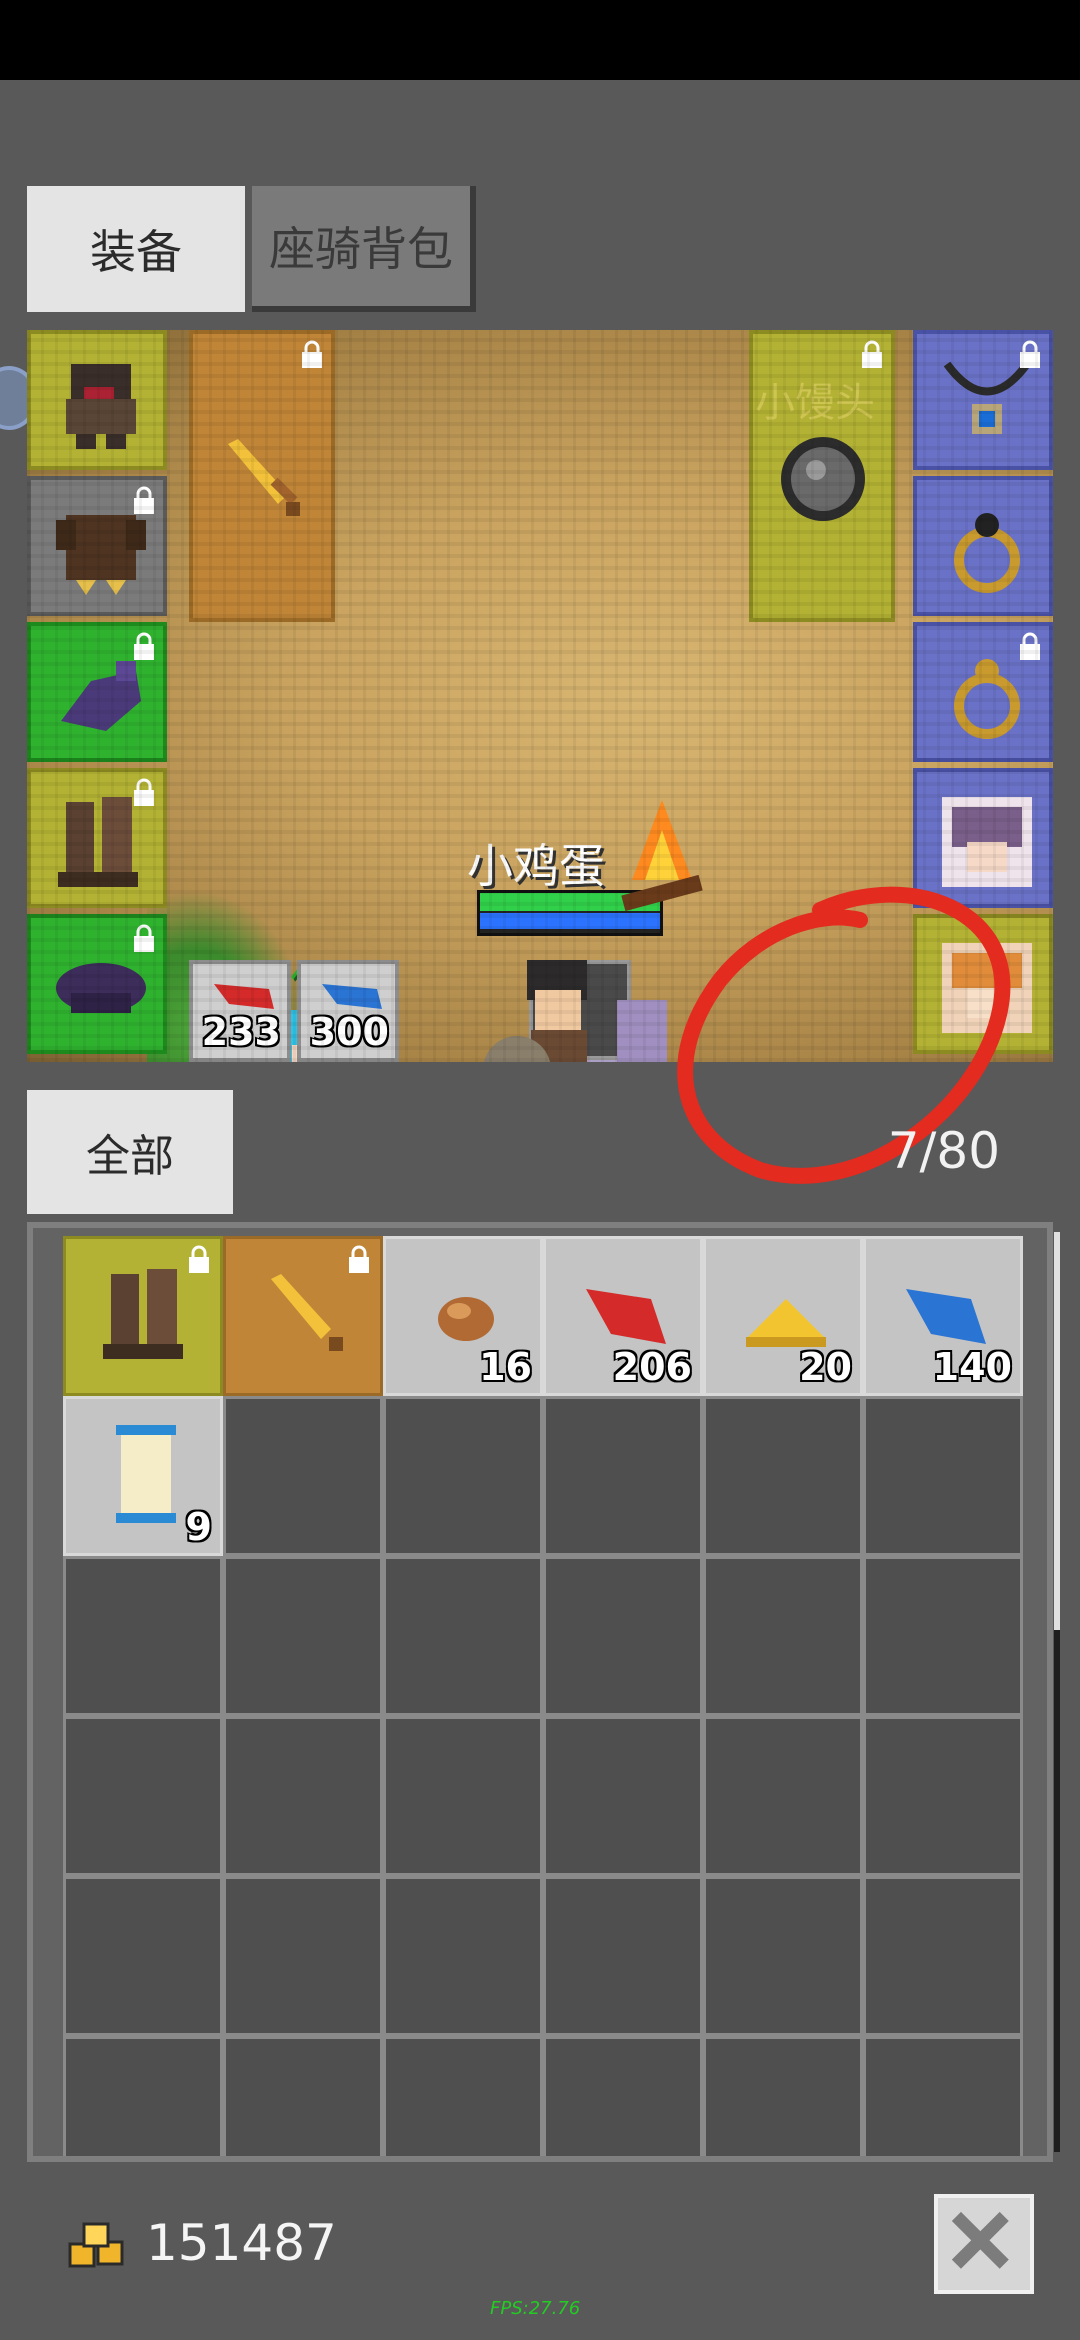 This screenshot has width=1080, height=2340. What do you see at coordinates (987, 397) in the screenshot?
I see `necklace-icon` at bounding box center [987, 397].